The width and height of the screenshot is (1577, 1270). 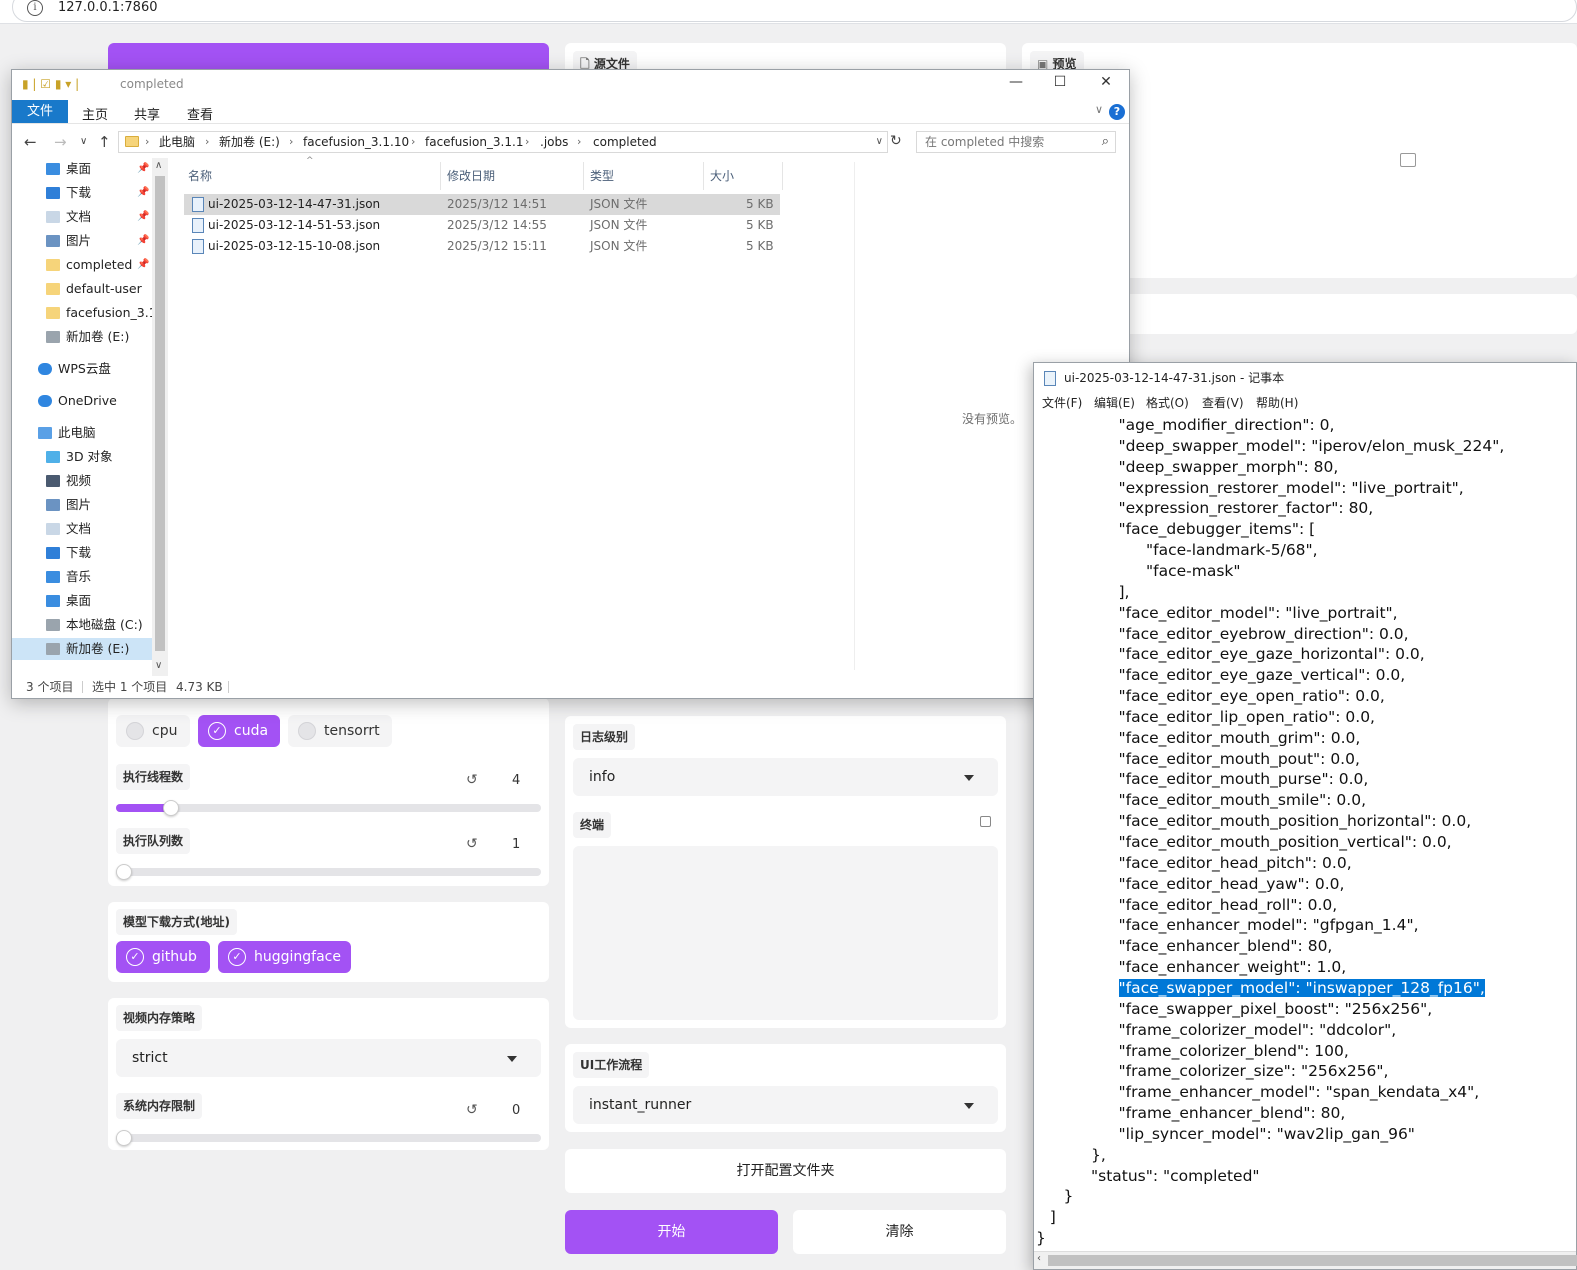 What do you see at coordinates (82, 313) in the screenshot?
I see `nav-item: facefusion_3.1.1` at bounding box center [82, 313].